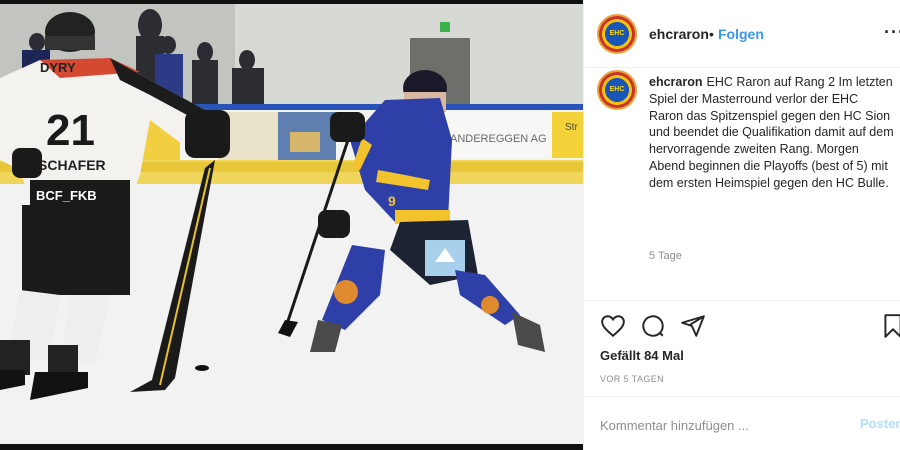  Describe the element at coordinates (498, 139) in the screenshot. I see `board-ad-text: ANDEREGGEN AG` at that location.